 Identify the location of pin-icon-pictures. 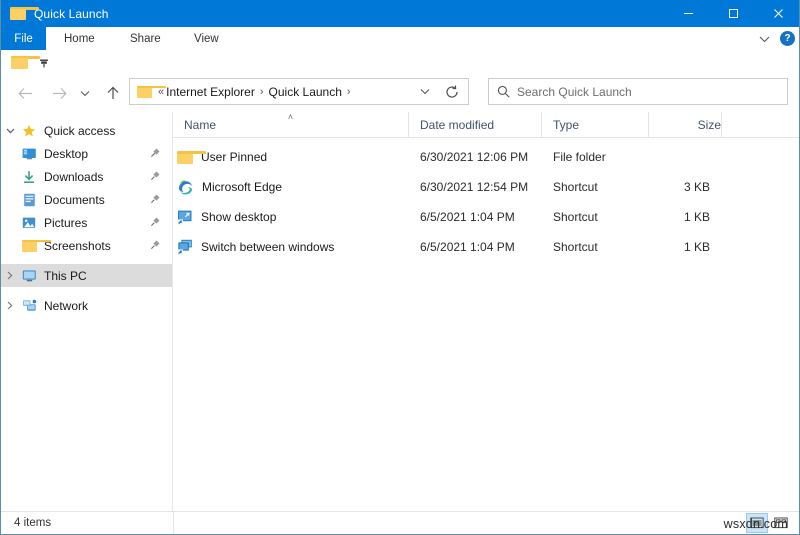
(155, 223).